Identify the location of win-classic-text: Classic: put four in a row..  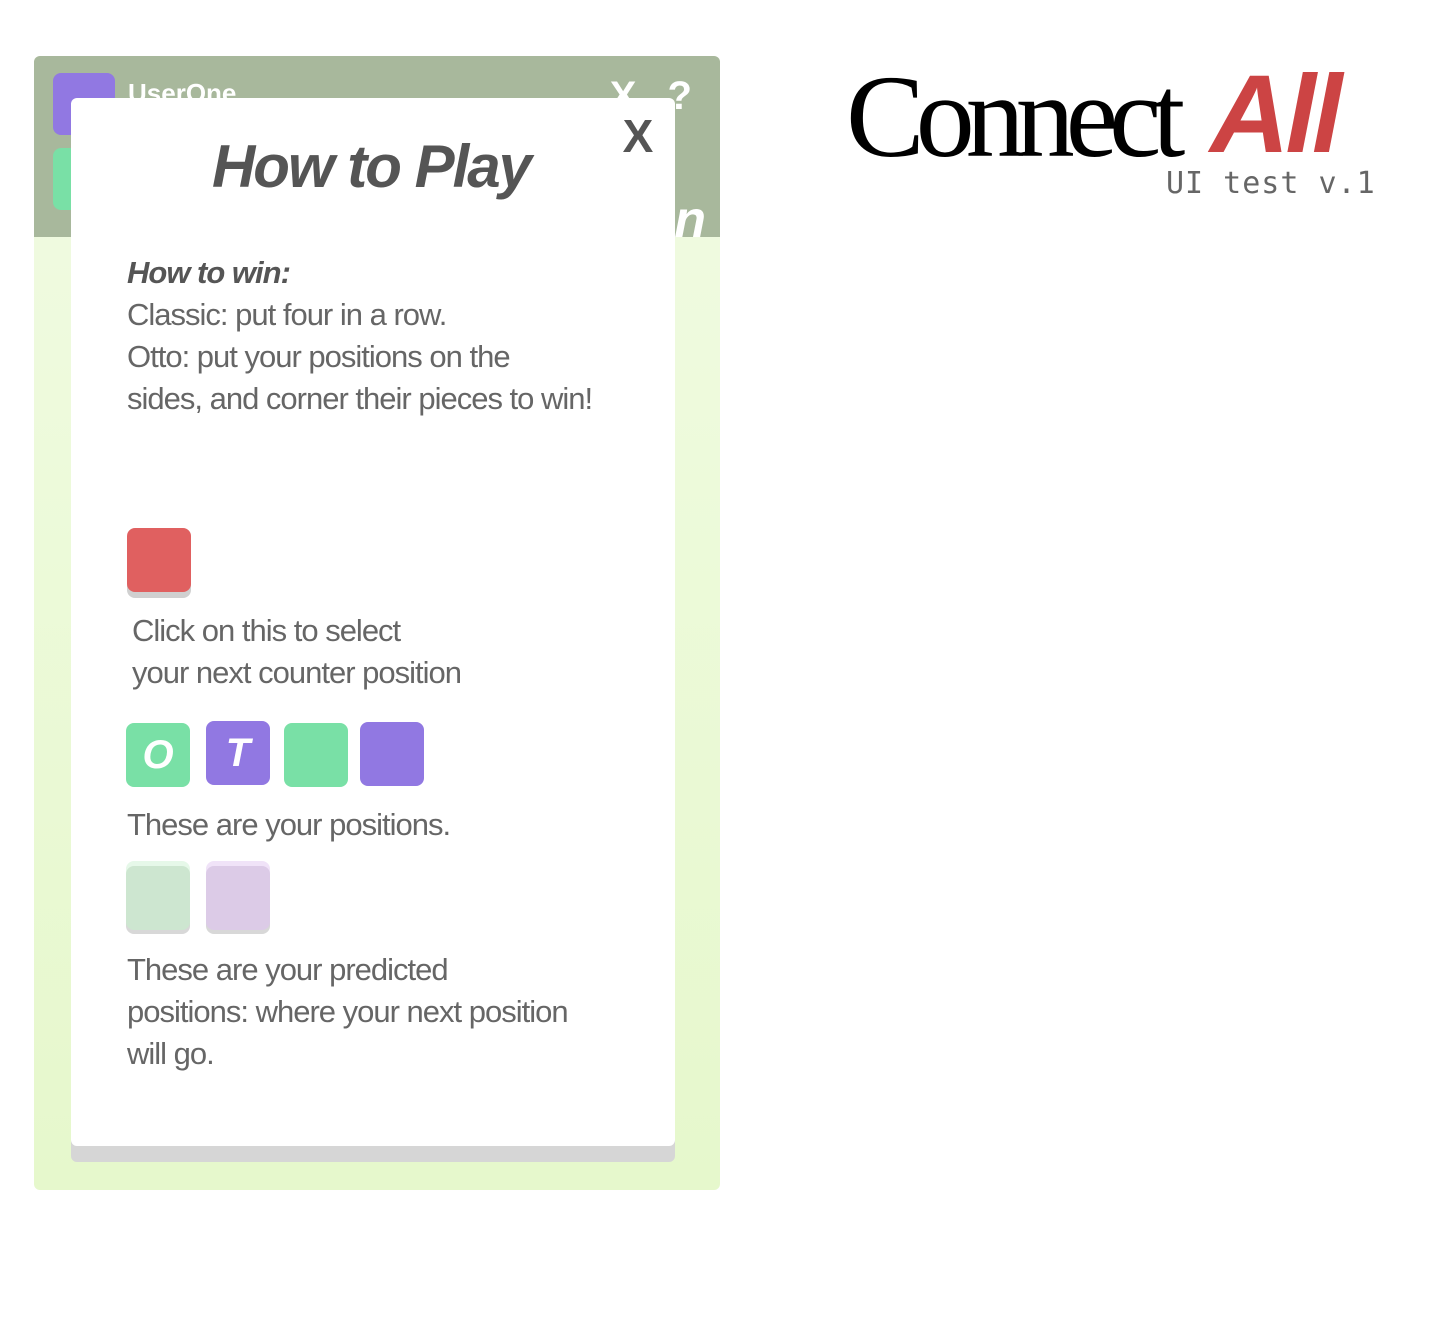
(287, 314).